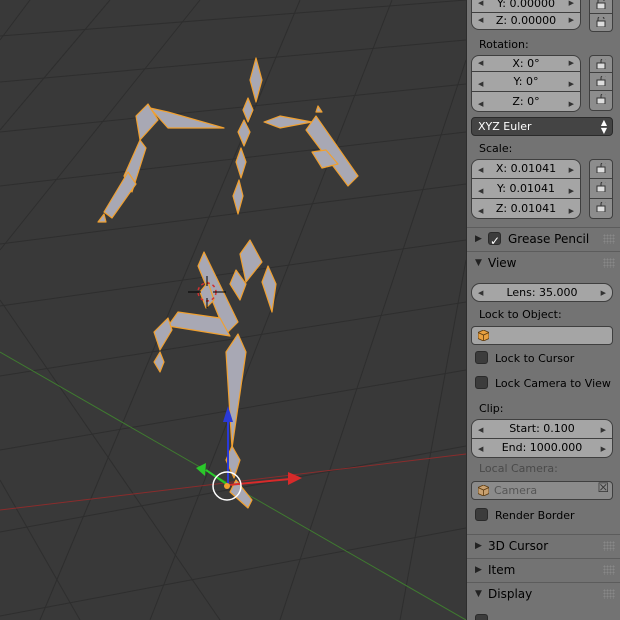  I want to click on scale-y-field: ◀ Y: 0.01041 ▶, so click(526, 189).